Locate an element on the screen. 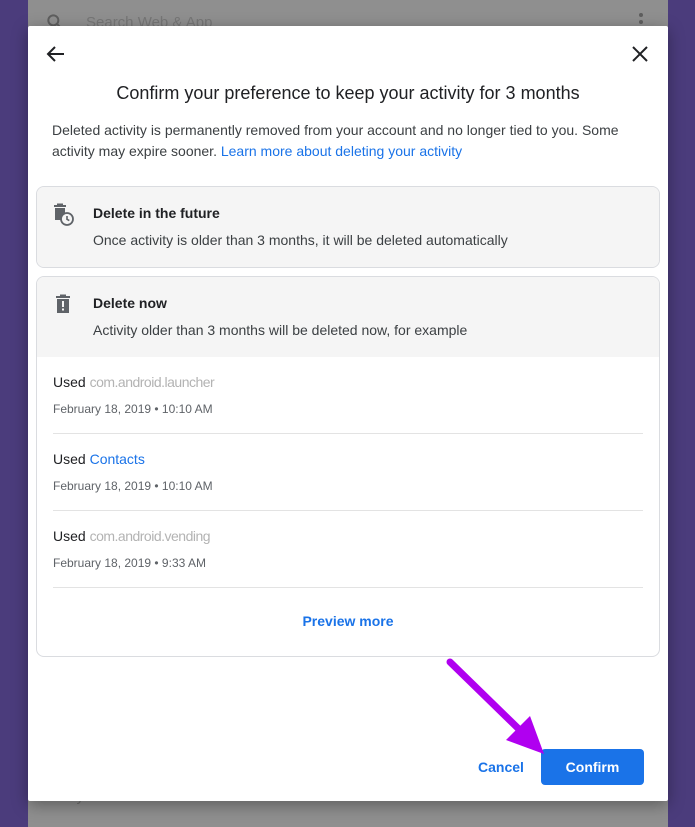 The width and height of the screenshot is (695, 827). delete-clock-icon is located at coordinates (64, 214).